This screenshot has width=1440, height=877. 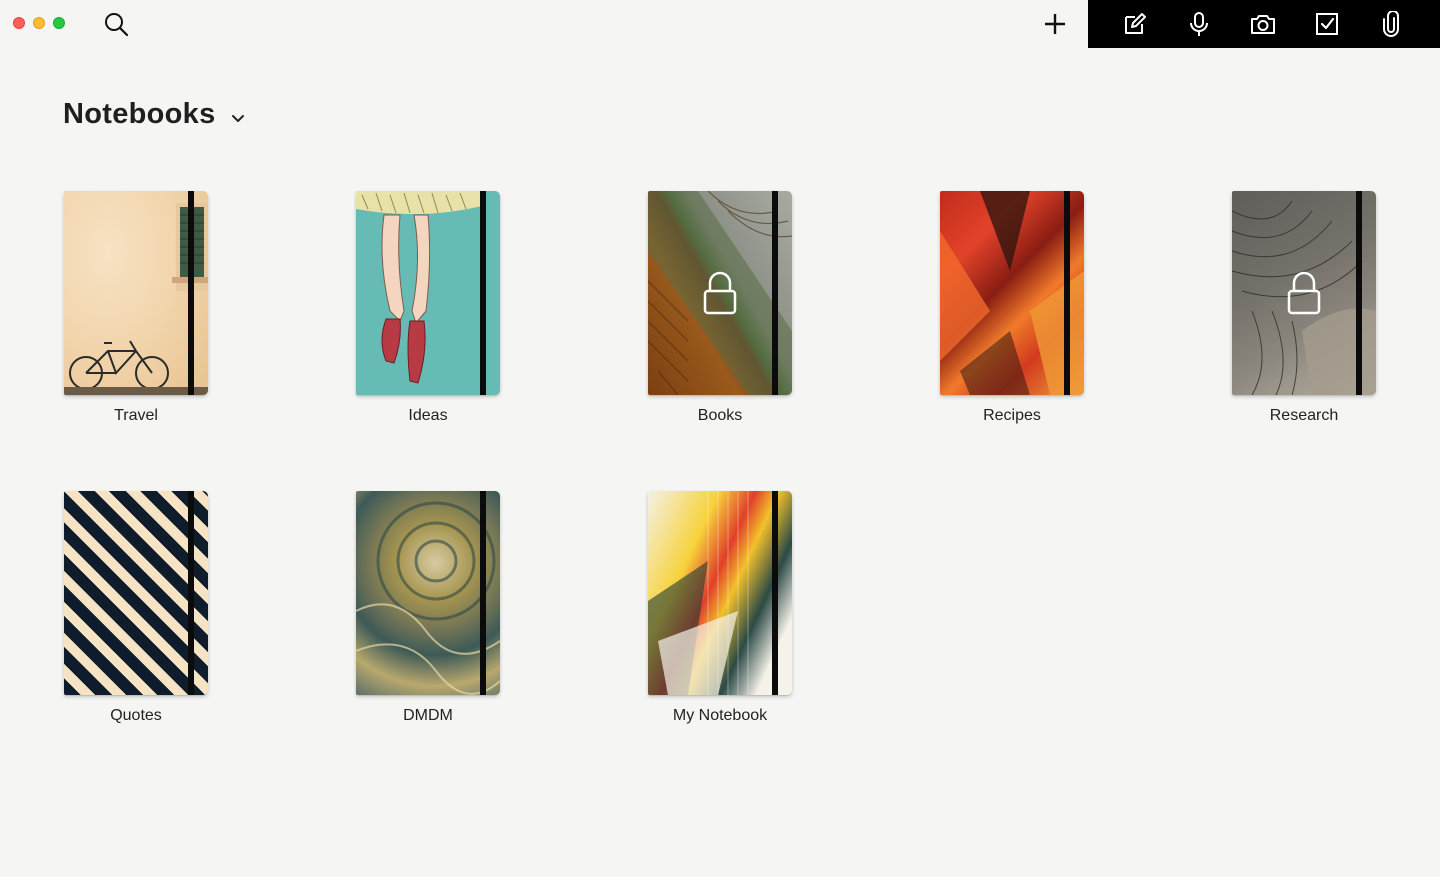 I want to click on attach-file-button, so click(x=1391, y=24).